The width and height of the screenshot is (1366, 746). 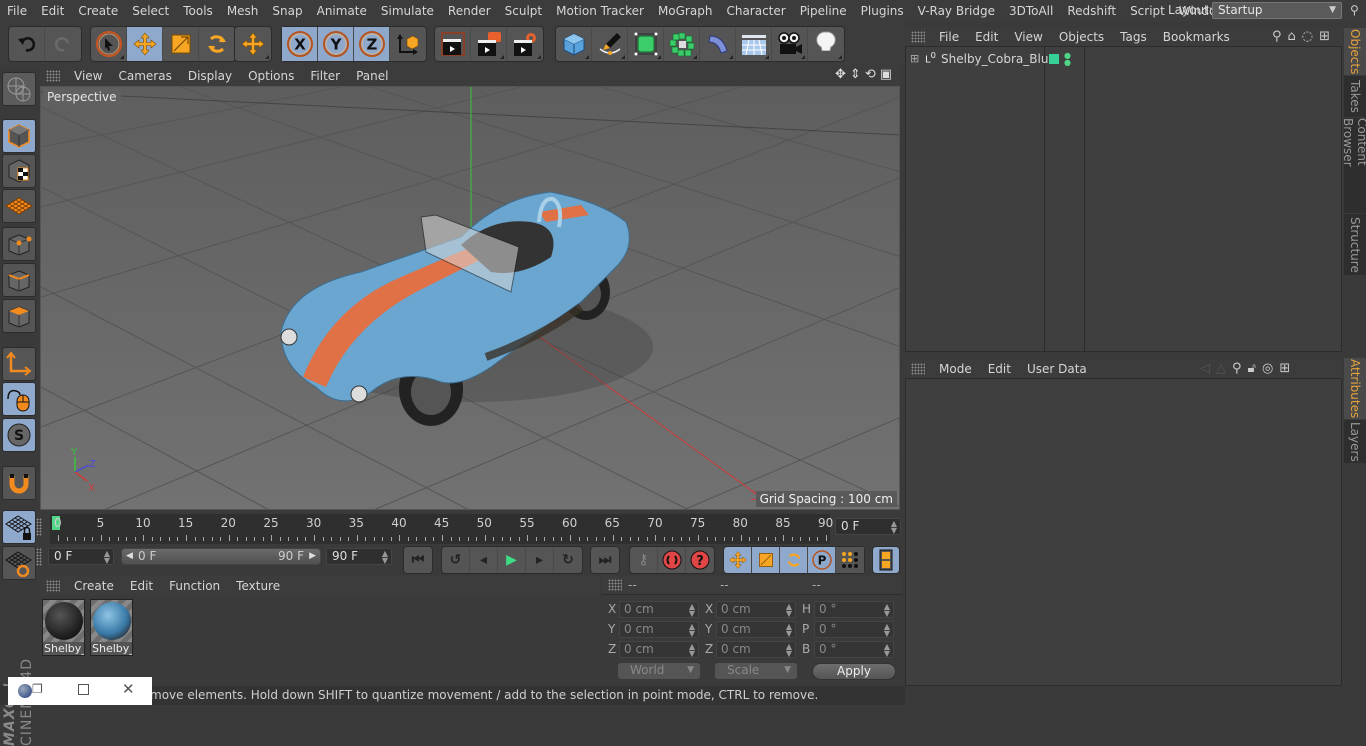 What do you see at coordinates (512, 560) in the screenshot?
I see `play-button: ▶` at bounding box center [512, 560].